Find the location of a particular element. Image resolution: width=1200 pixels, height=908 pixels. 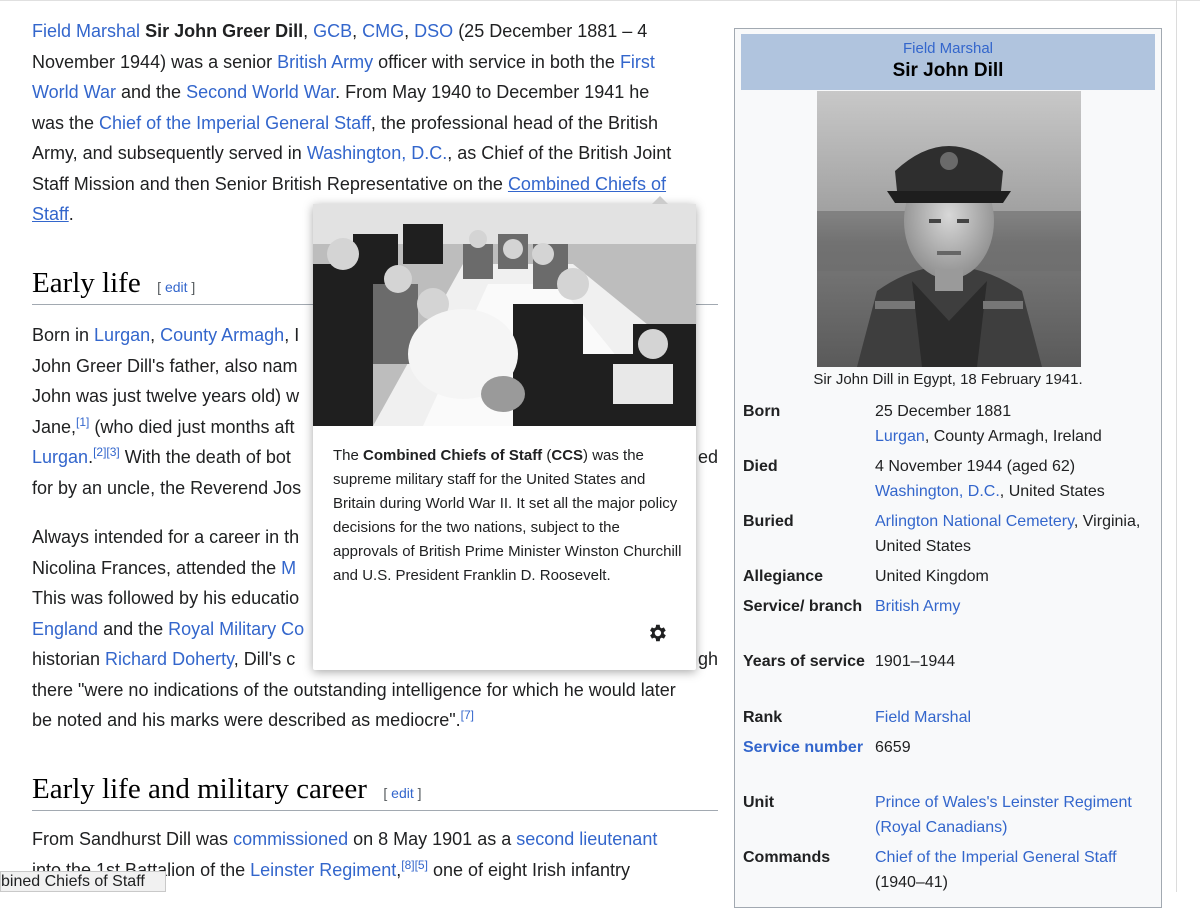

wiki-link: Richard Doherty is located at coordinates (169, 659).